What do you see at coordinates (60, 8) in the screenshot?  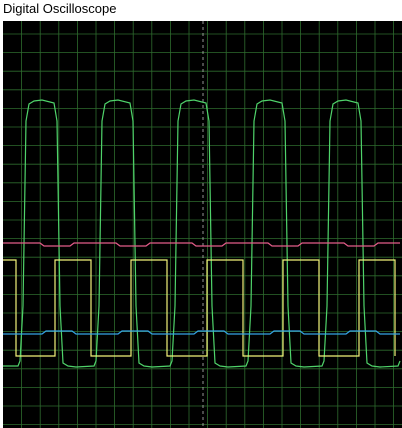 I see `window-title: Digital Oscilloscope` at bounding box center [60, 8].